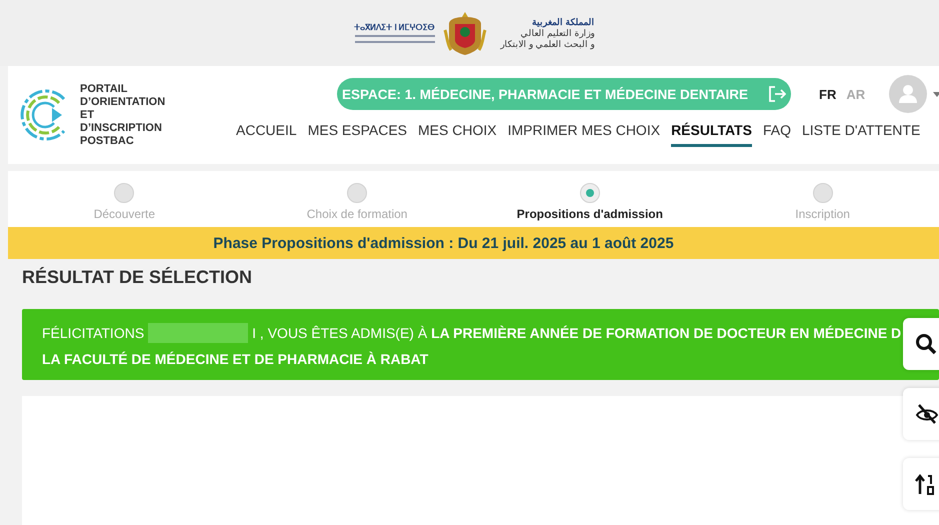  I want to click on sort-icon, so click(926, 484).